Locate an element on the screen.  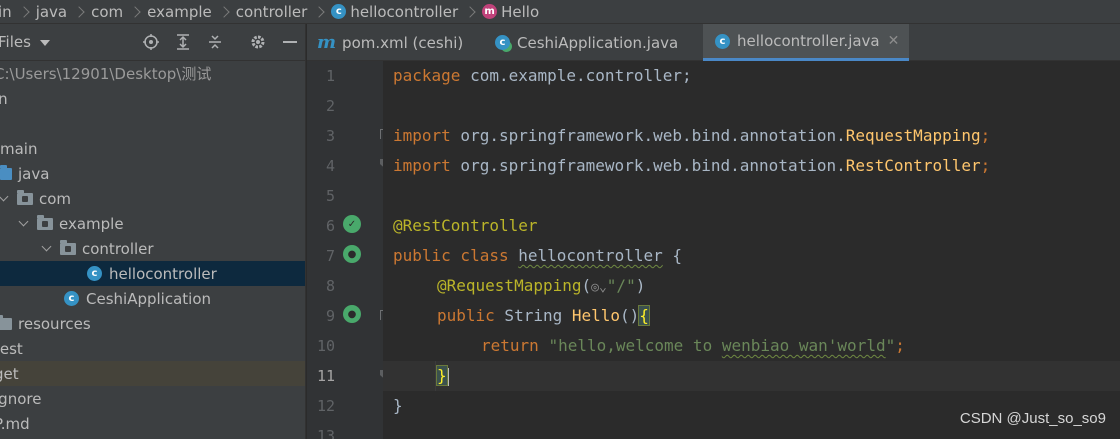
tab-pom-xml: m pom.xml (ceshi) is located at coordinates (390, 42).